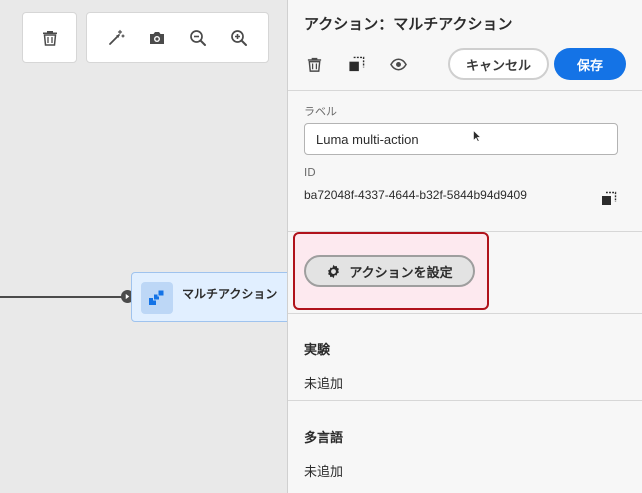 This screenshot has height=493, width=642. I want to click on id-field-label: ID, so click(310, 172).